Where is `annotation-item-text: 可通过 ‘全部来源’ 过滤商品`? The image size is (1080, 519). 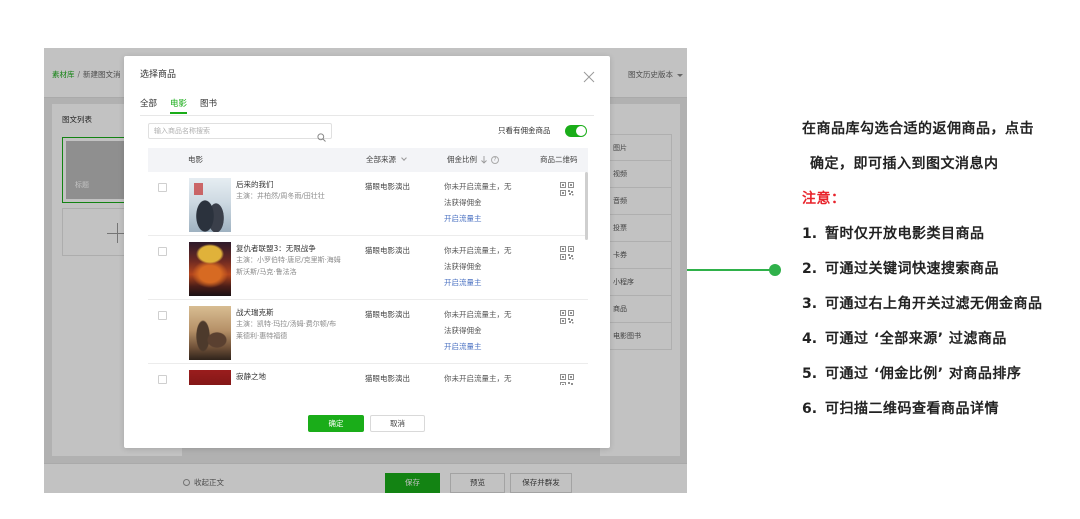 annotation-item-text: 可通过 ‘全部来源’ 过滤商品 is located at coordinates (916, 339).